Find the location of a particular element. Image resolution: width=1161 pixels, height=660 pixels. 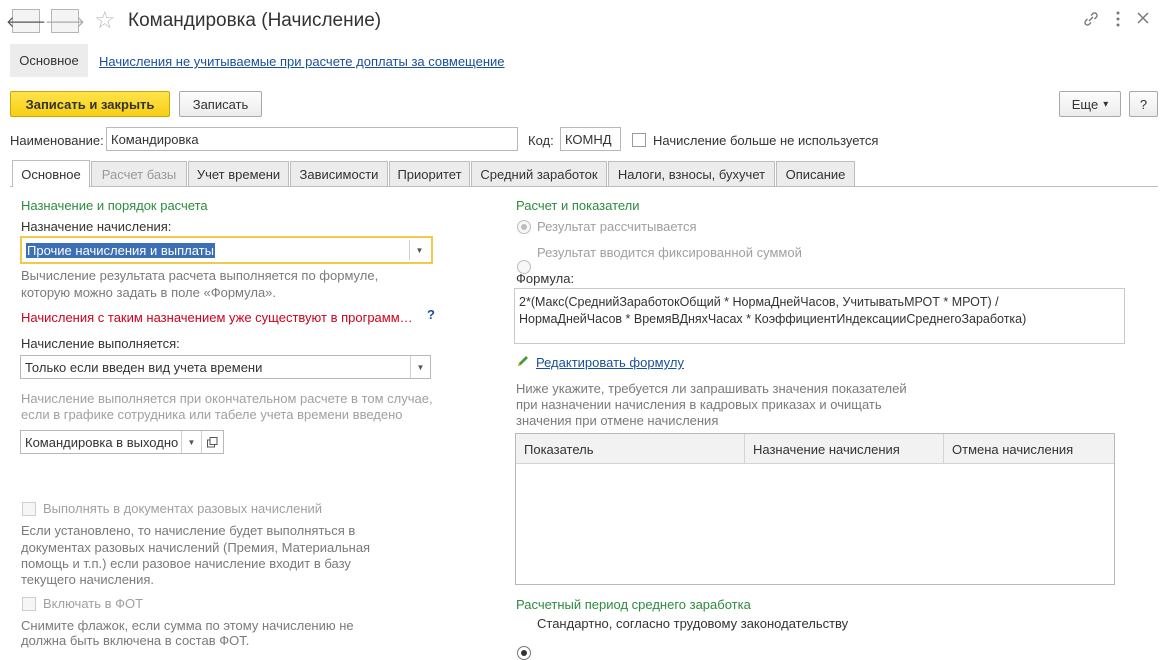

indicators-hint-3: значения при отмене начисления is located at coordinates (617, 420).